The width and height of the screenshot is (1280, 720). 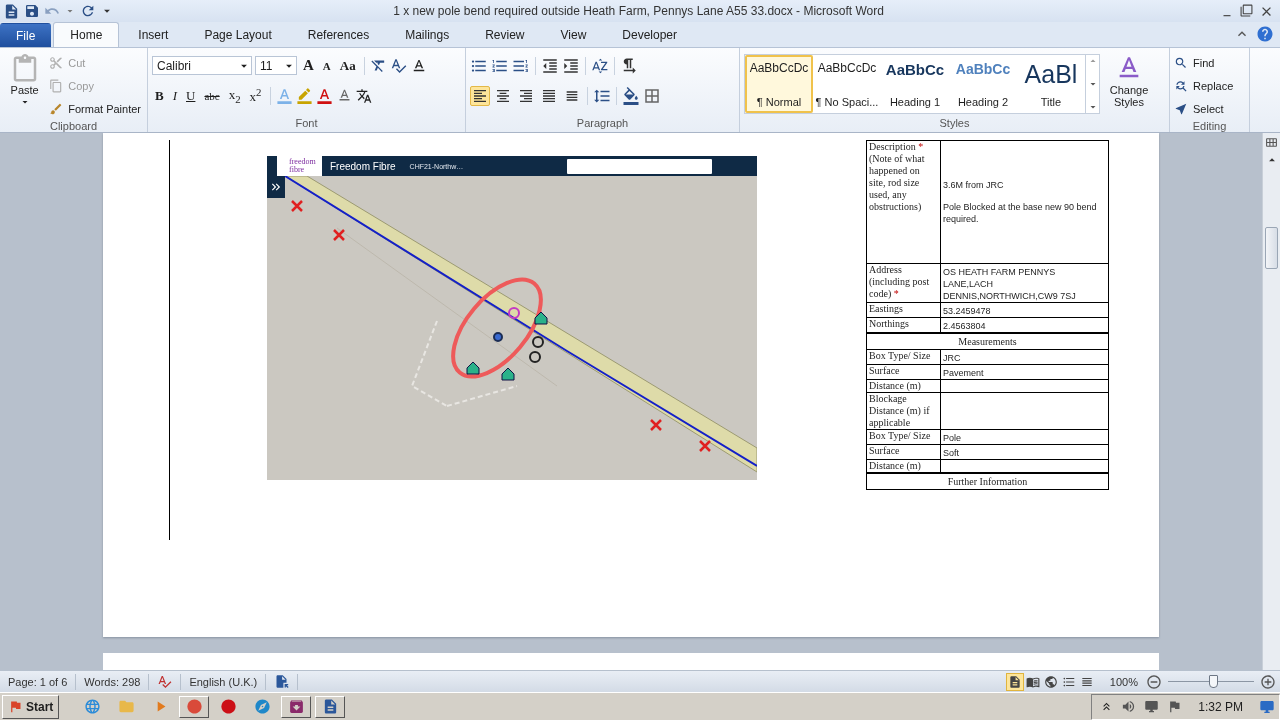 What do you see at coordinates (88, 11) in the screenshot?
I see `redo-icon` at bounding box center [88, 11].